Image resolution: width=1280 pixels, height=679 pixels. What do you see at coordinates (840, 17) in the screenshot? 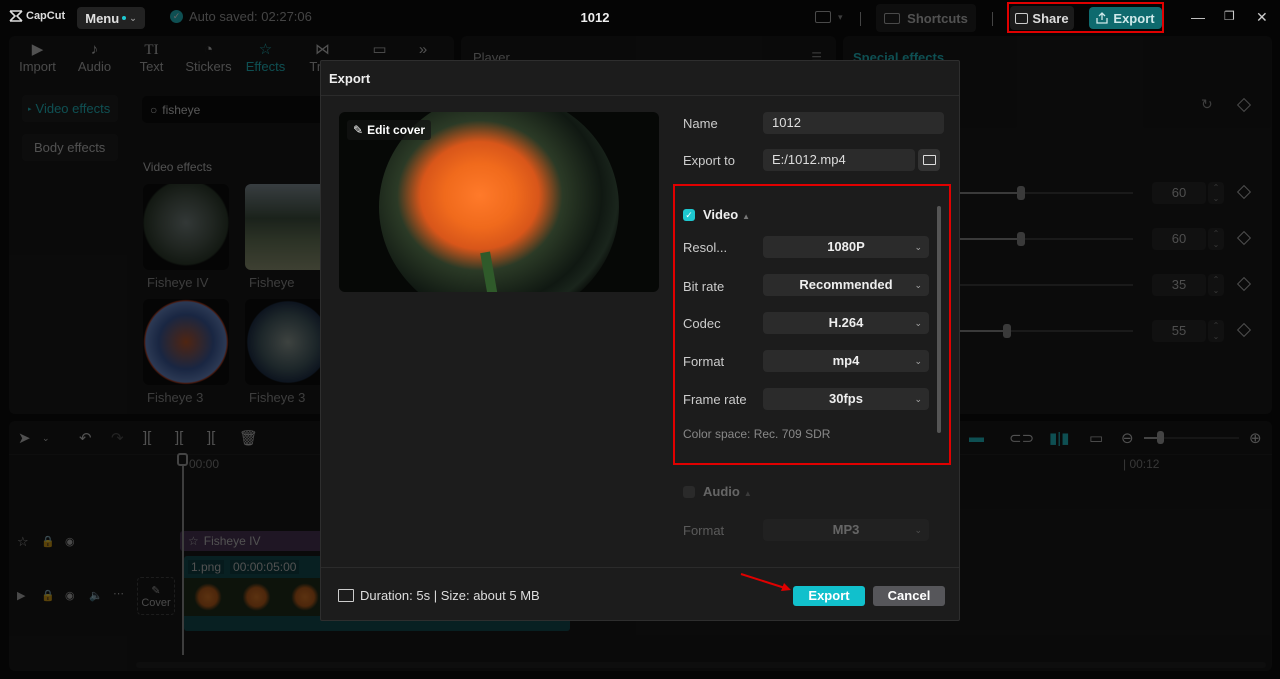
I see `chevron-down-icon: ▾` at bounding box center [840, 17].